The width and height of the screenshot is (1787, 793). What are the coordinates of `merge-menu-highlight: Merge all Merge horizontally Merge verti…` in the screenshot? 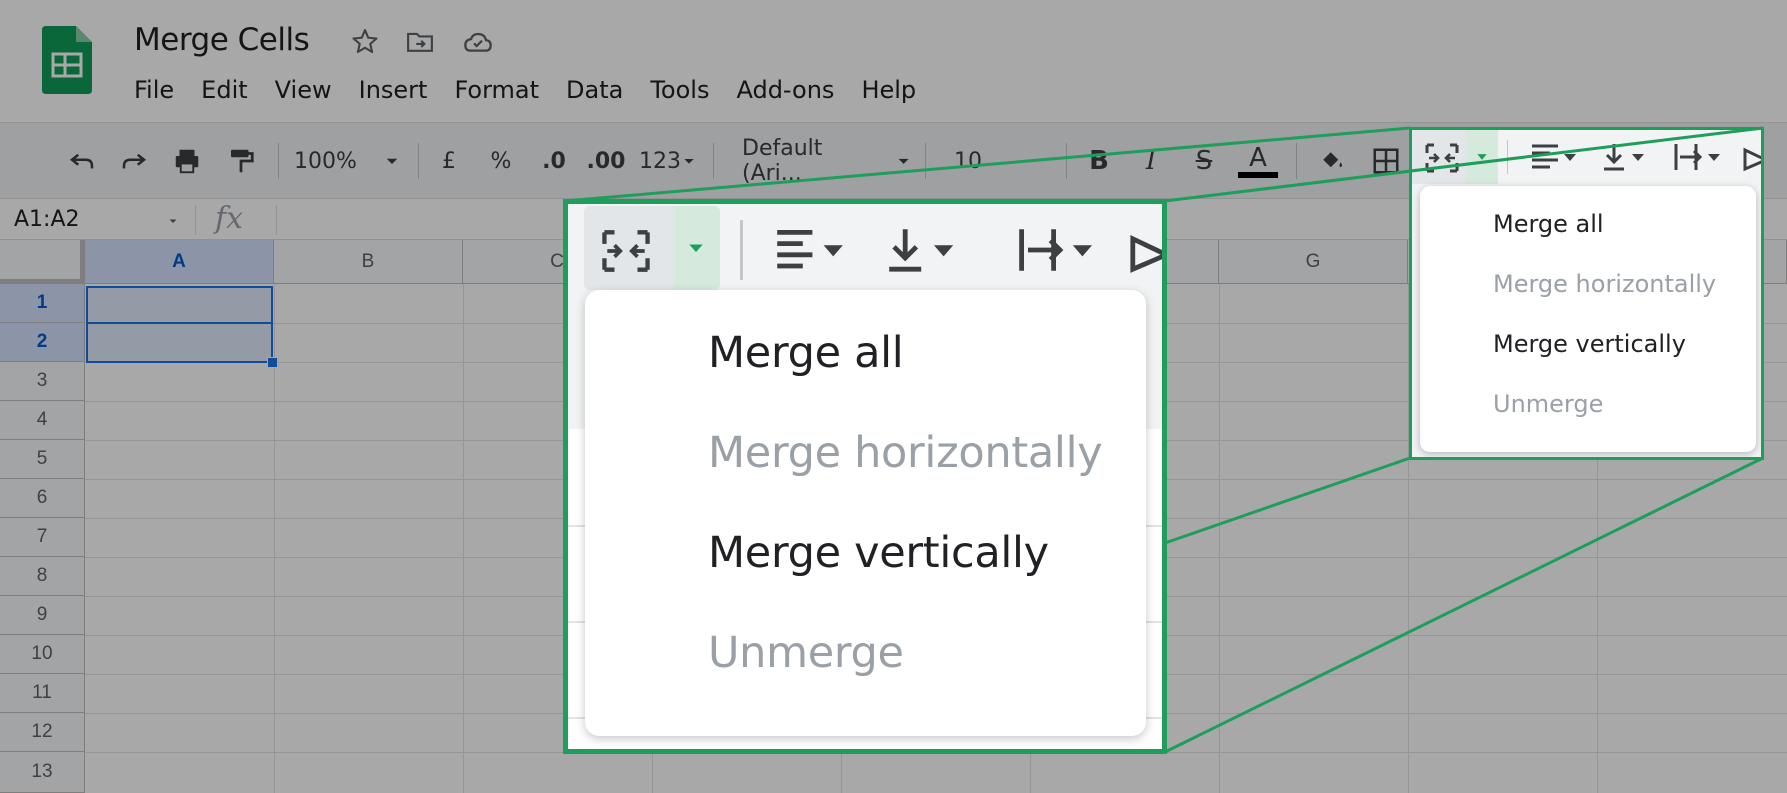 It's located at (1586, 293).